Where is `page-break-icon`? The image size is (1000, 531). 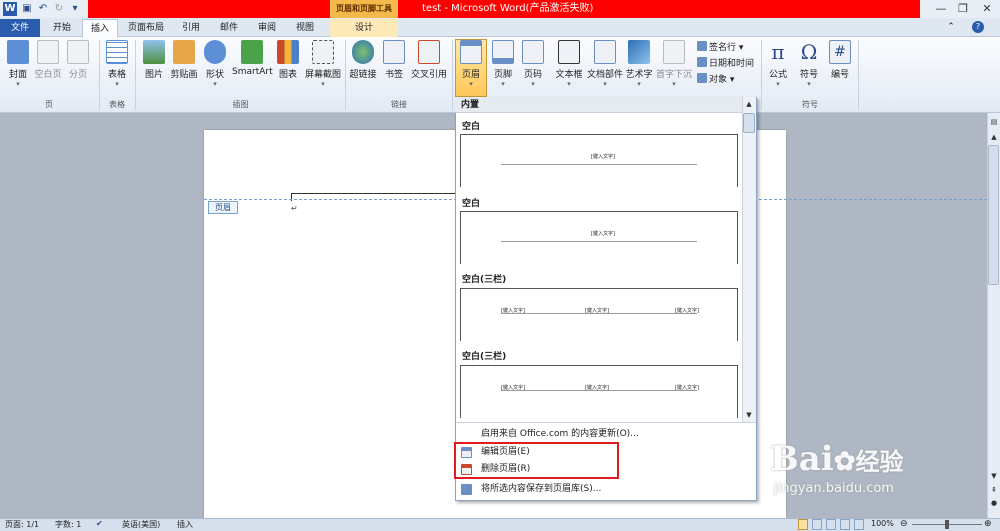 page-break-icon is located at coordinates (78, 52).